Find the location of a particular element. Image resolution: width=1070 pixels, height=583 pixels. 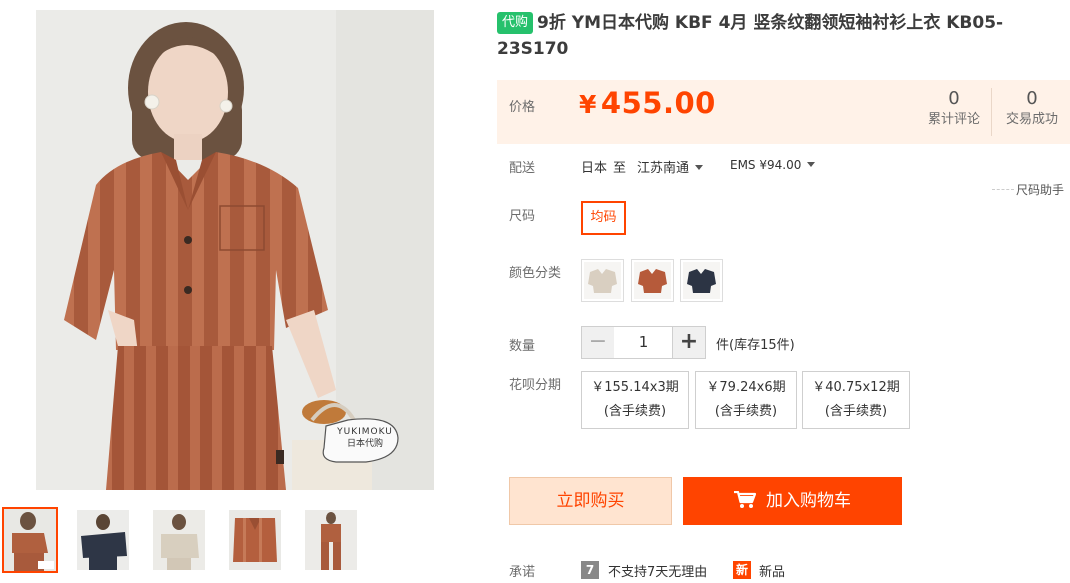

color-label: 颜色分类 is located at coordinates (535, 273).